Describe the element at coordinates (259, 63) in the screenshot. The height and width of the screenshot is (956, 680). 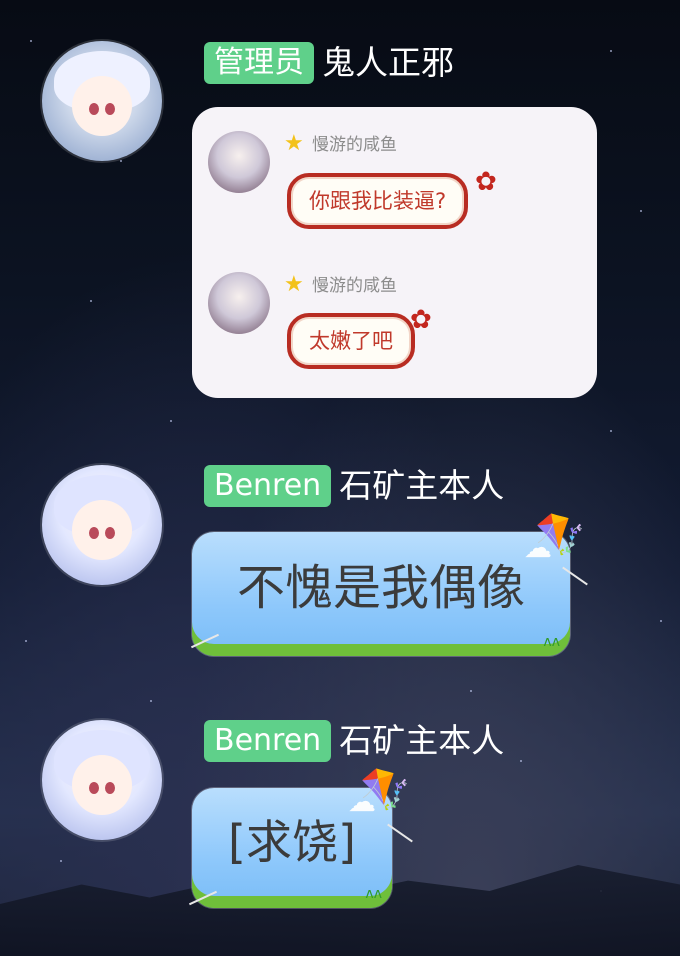
I see `role-badge: 管理员` at that location.